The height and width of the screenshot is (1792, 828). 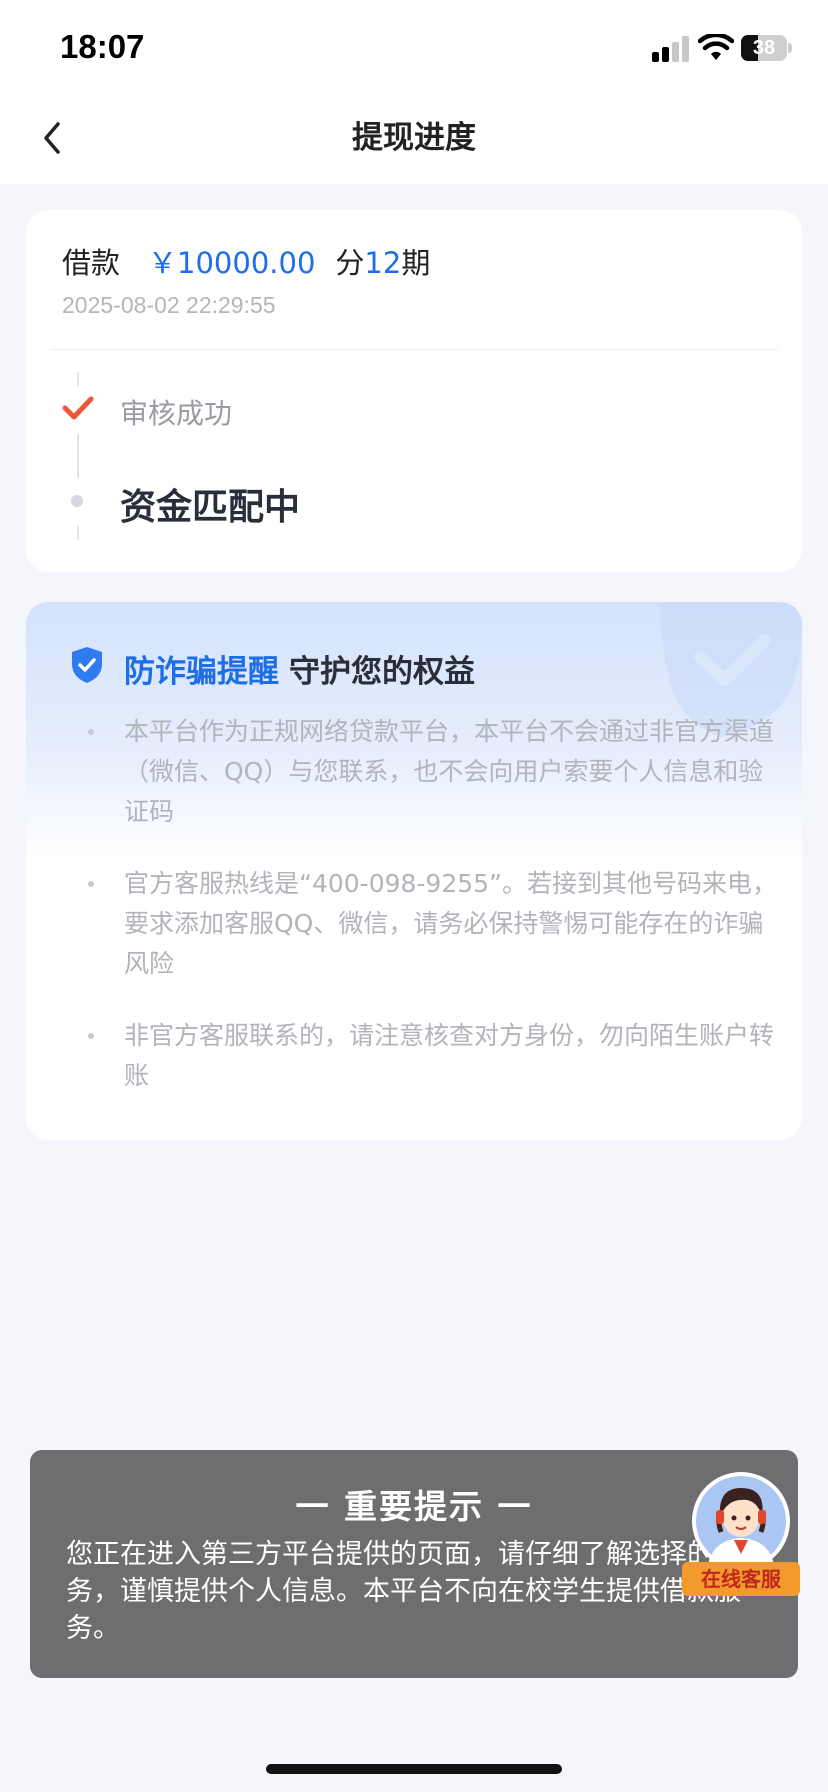 I want to click on installment-suffix: 期, so click(x=416, y=263).